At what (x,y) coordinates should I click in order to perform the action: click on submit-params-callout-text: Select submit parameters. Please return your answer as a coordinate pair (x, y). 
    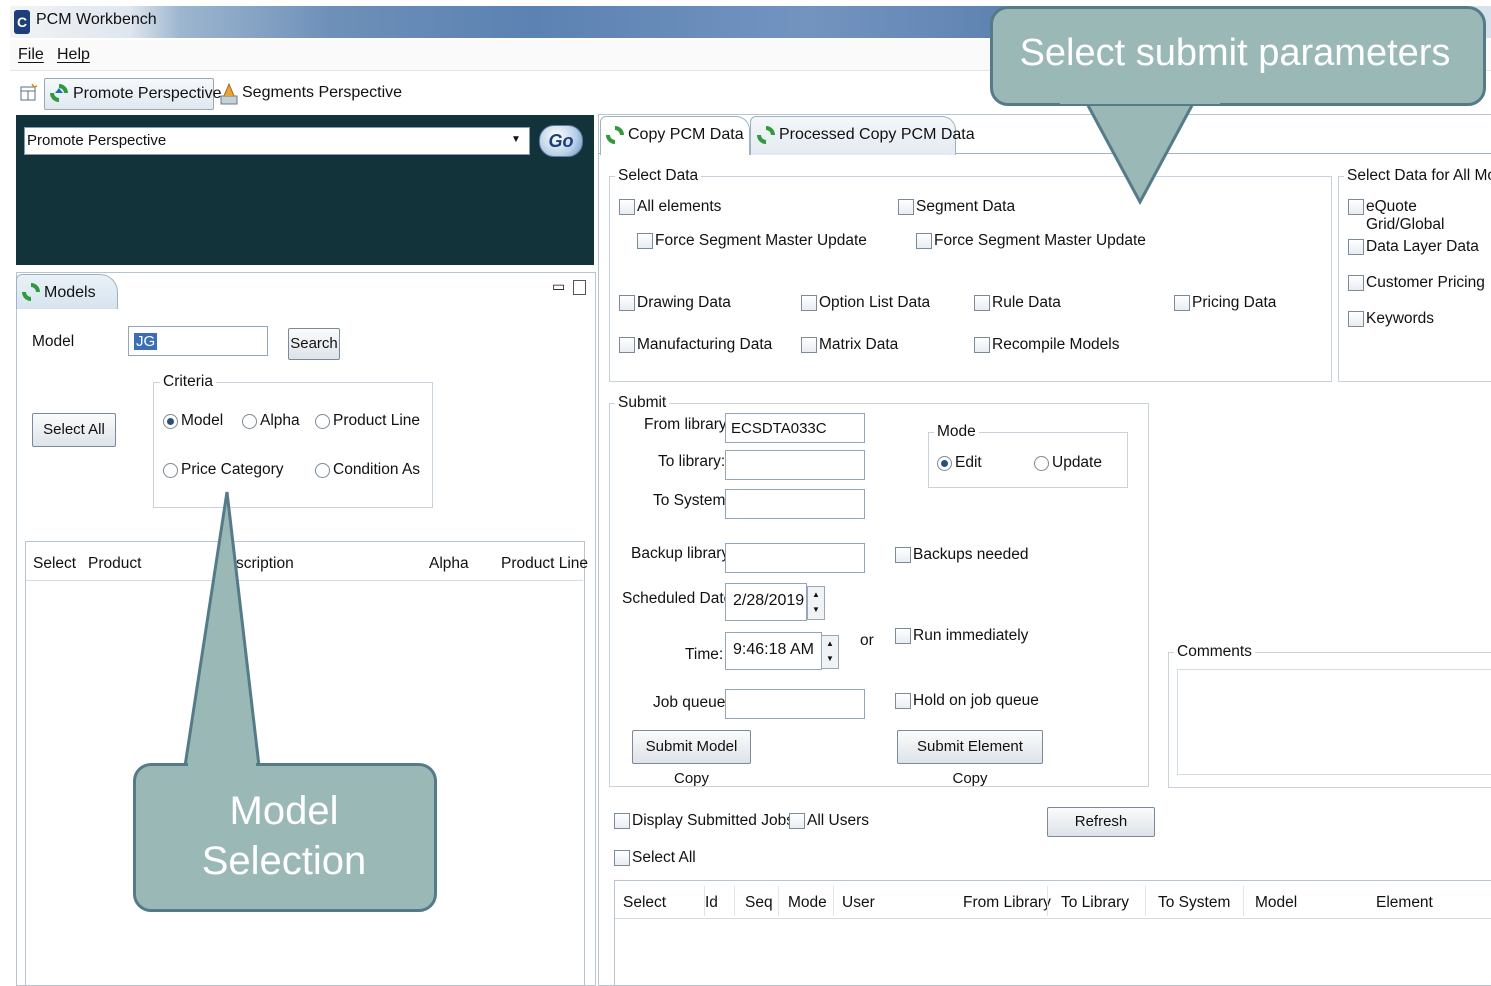
    Looking at the image, I should click on (1235, 53).